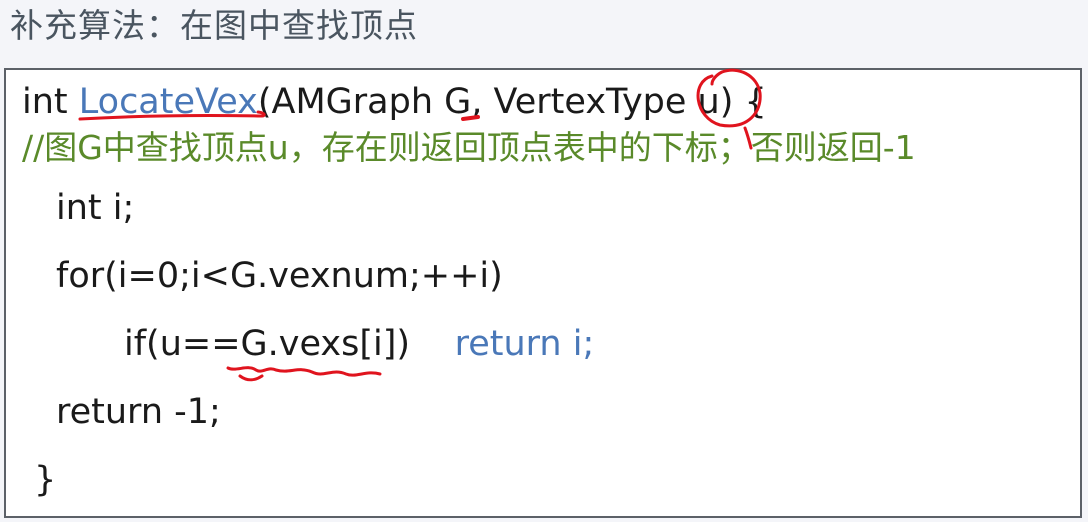  Describe the element at coordinates (138, 412) in the screenshot. I see `return-statement-line: return -1;` at that location.